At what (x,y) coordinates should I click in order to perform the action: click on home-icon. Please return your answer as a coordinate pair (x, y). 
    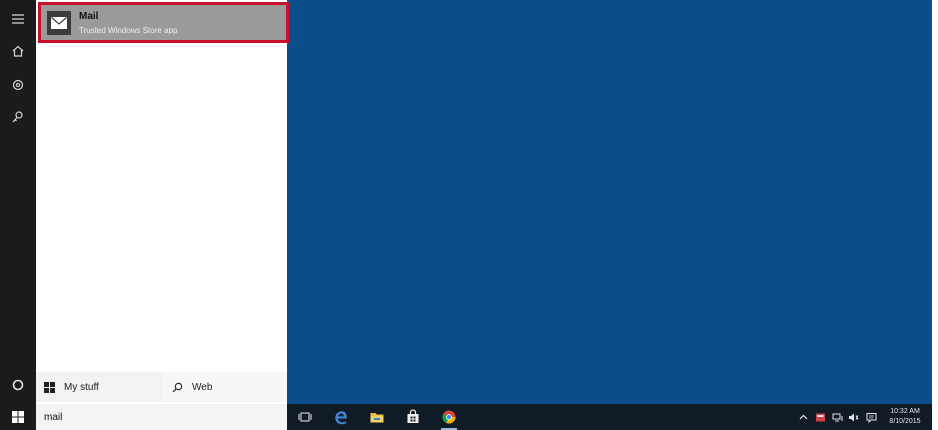
    Looking at the image, I should click on (18, 51).